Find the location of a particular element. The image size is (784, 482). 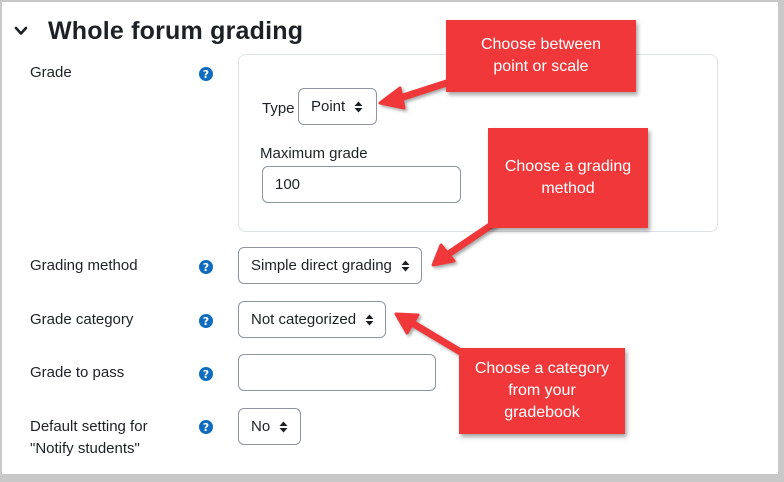

notify-value: No is located at coordinates (261, 426).